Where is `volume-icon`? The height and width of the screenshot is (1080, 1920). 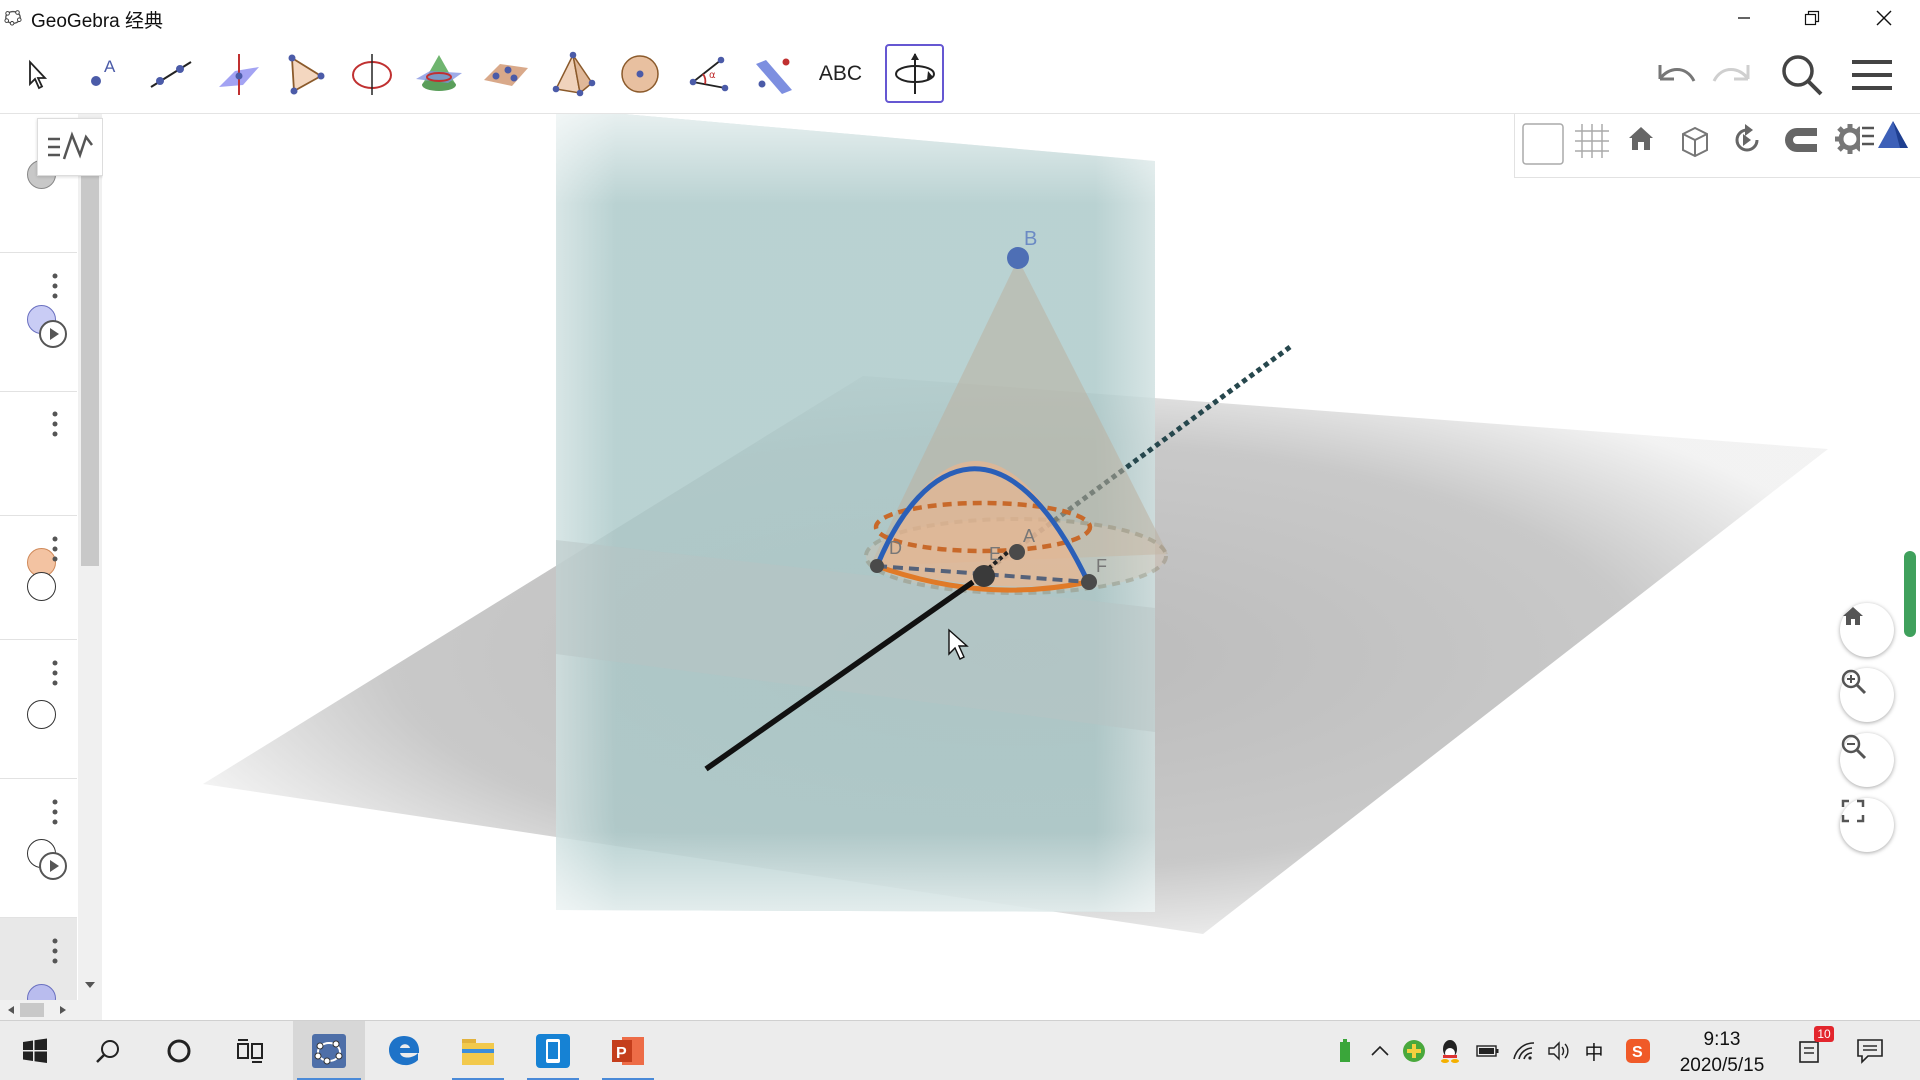
volume-icon is located at coordinates (1558, 1051).